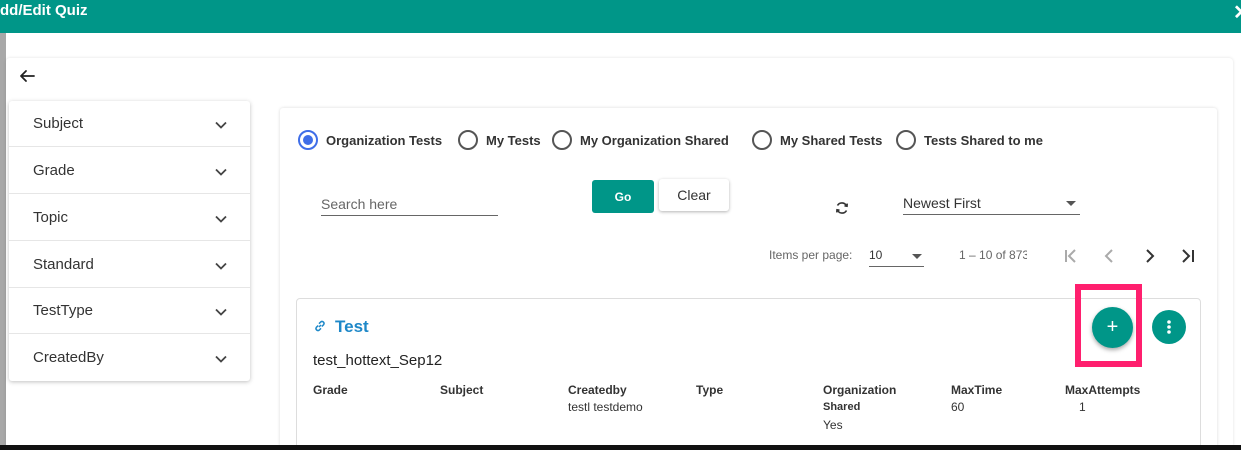  What do you see at coordinates (605, 407) in the screenshot?
I see `col-value-createdby: testl testdemo` at bounding box center [605, 407].